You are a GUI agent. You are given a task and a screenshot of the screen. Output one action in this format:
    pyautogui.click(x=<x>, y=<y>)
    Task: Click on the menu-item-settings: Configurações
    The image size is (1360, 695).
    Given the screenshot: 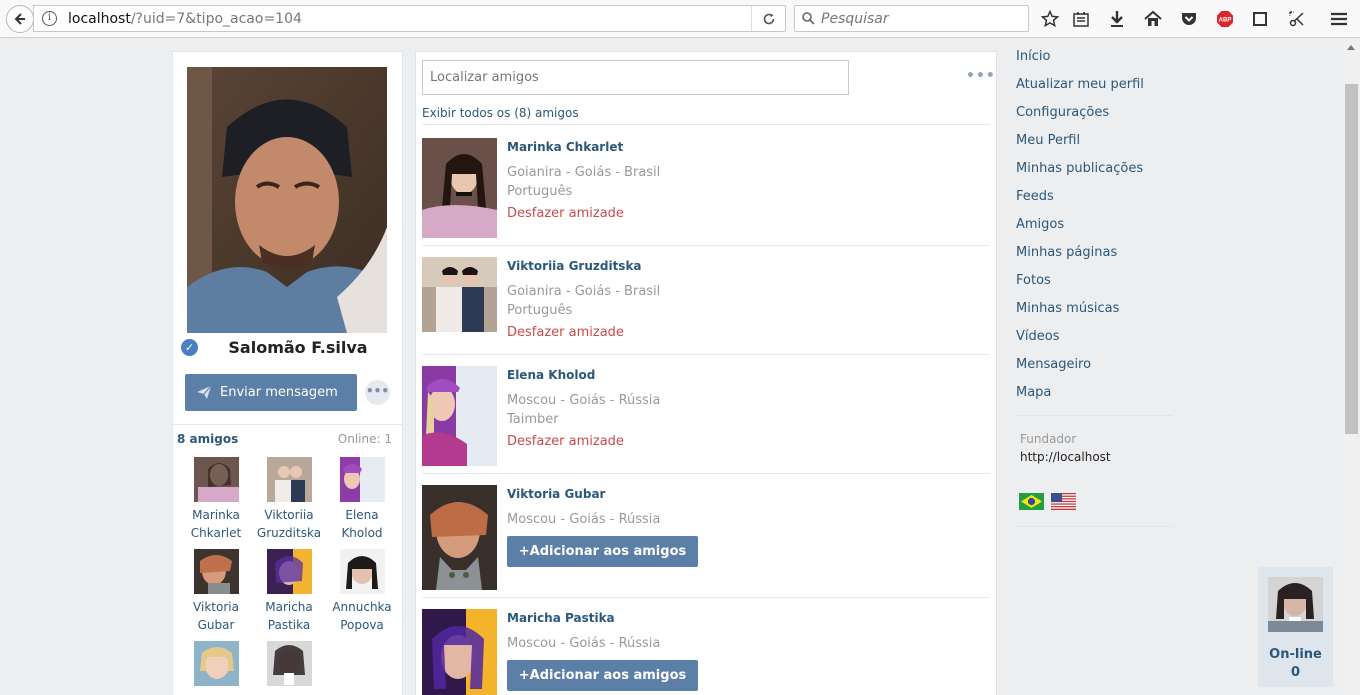 What is the action you would take?
    pyautogui.click(x=1095, y=119)
    